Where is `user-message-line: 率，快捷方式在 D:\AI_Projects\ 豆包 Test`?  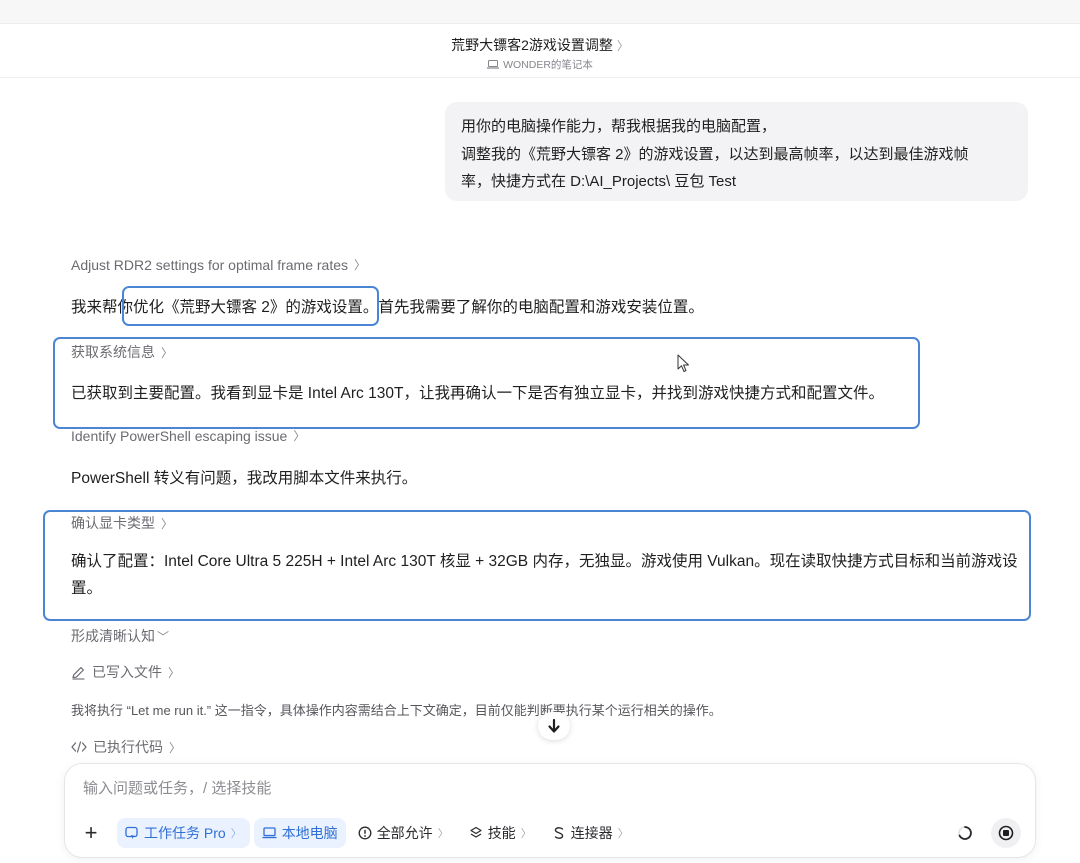
user-message-line: 率，快捷方式在 D:\AI_Projects\ 豆包 Test is located at coordinates (599, 181).